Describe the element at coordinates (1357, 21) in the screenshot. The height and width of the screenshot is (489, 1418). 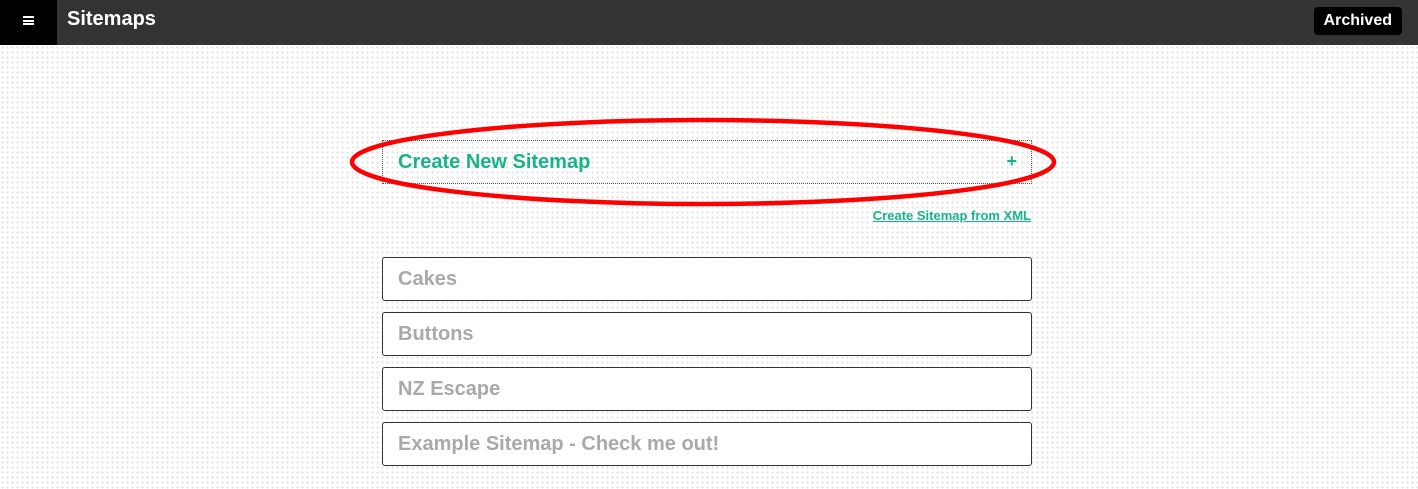
I see `archived-button: Archived` at that location.